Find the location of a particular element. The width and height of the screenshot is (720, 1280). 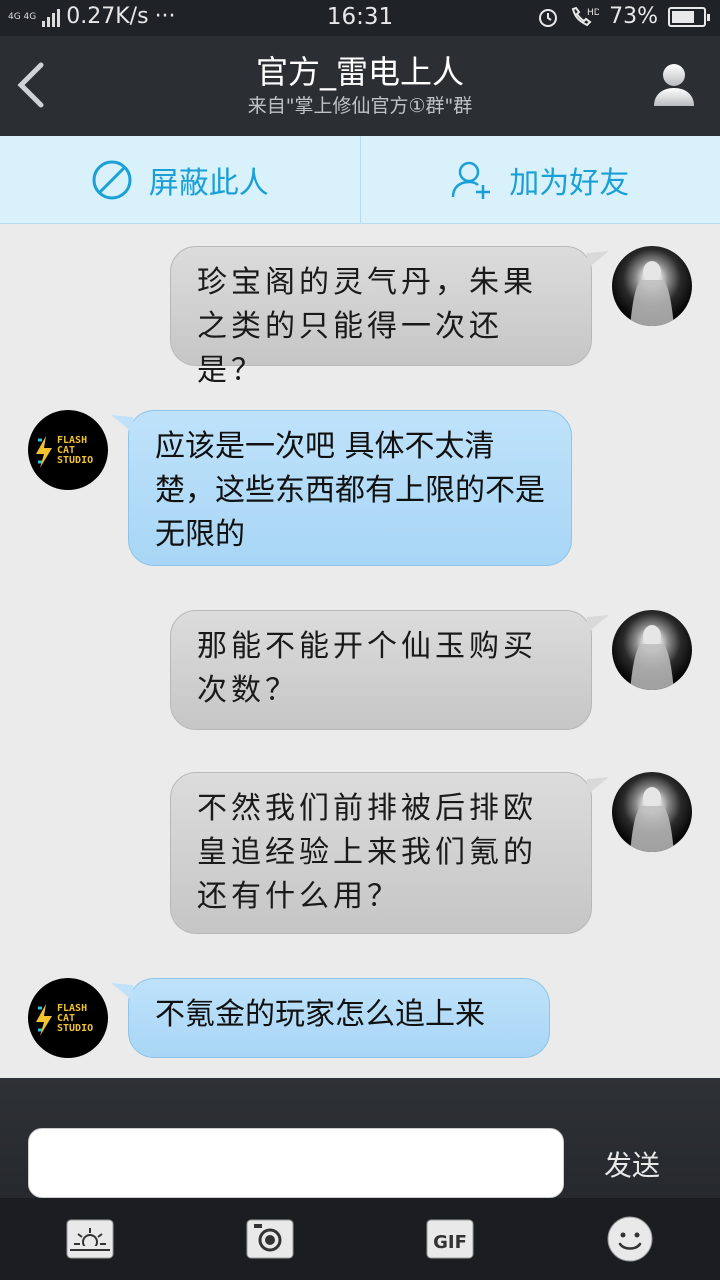

message-bubble: 不然我们前排被后排欧皇追经验上来我们氪的还有什么用？ is located at coordinates (389, 853).